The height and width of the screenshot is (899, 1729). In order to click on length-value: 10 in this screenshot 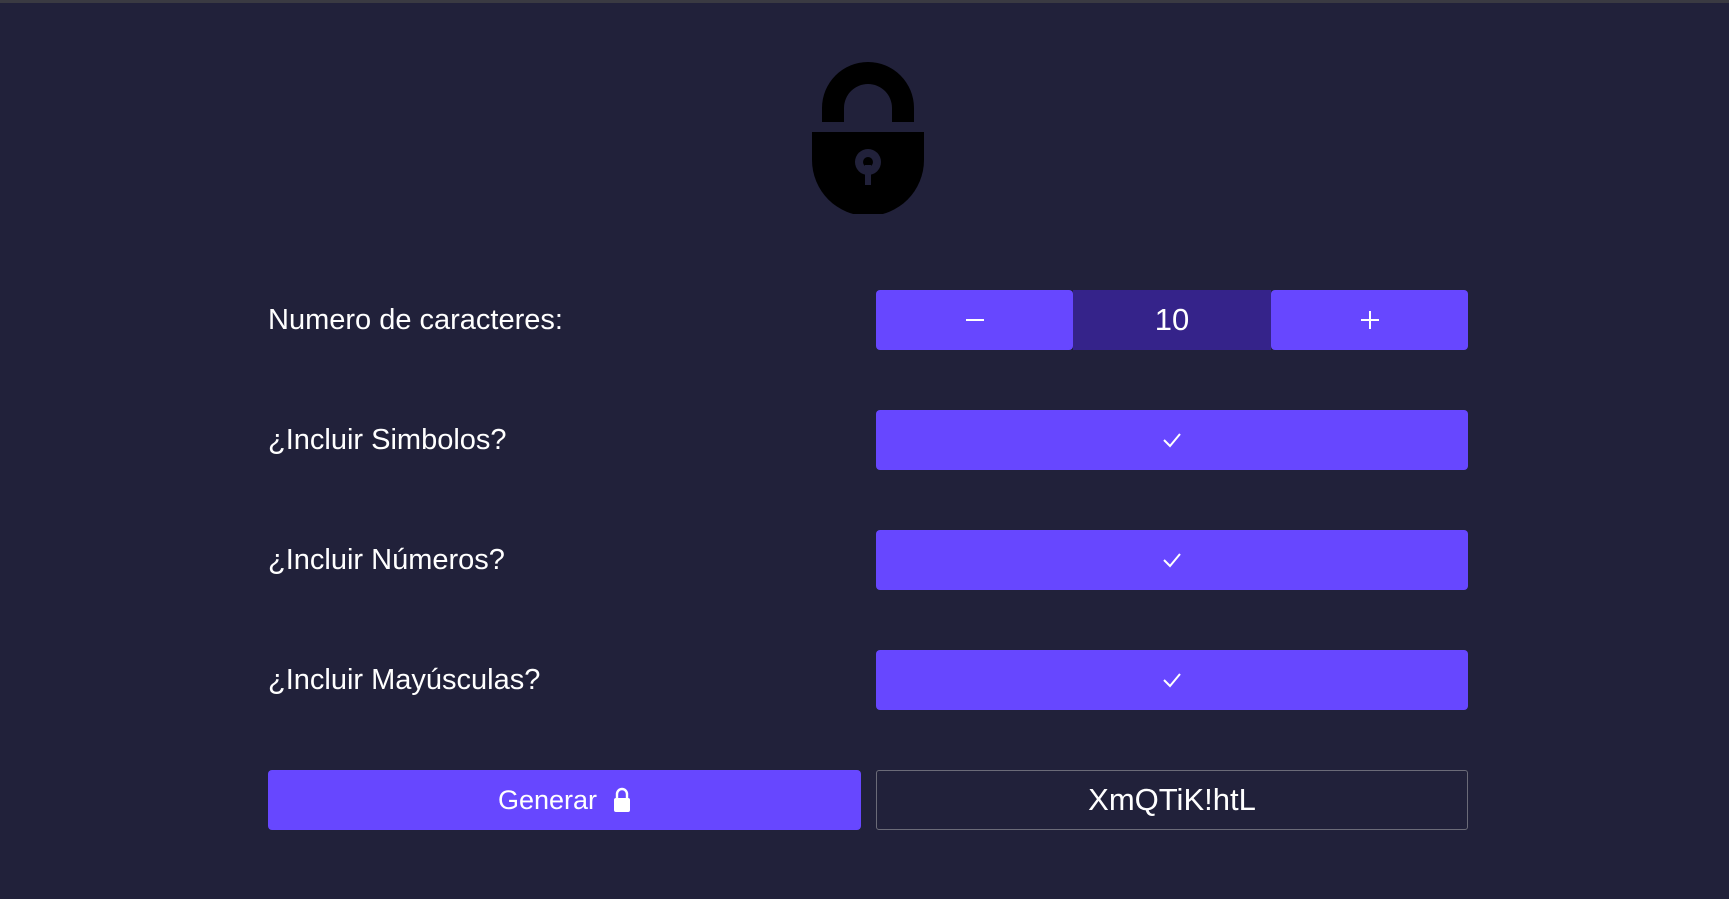, I will do `click(1172, 320)`.